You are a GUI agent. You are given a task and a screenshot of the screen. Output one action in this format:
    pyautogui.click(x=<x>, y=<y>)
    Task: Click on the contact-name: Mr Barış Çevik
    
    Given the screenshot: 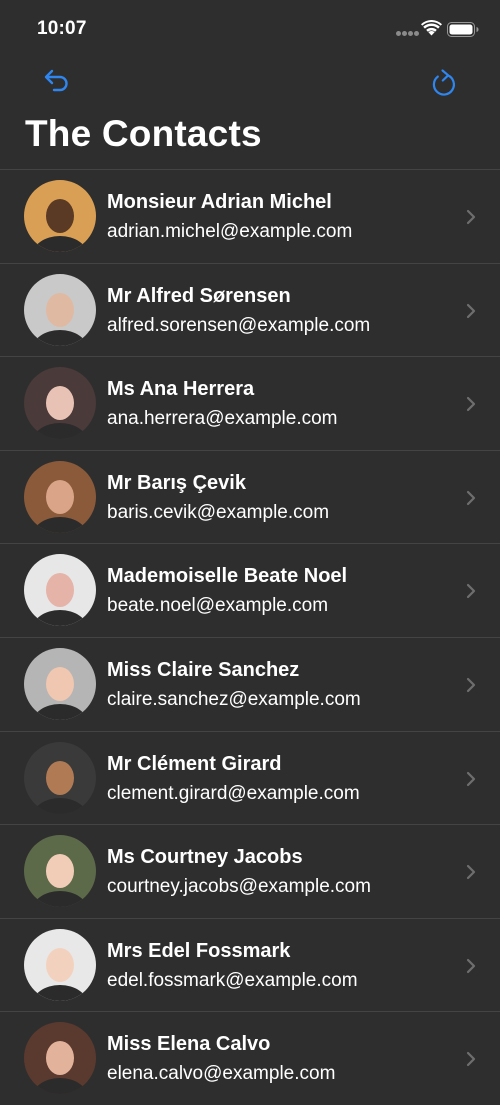 What is the action you would take?
    pyautogui.click(x=176, y=482)
    